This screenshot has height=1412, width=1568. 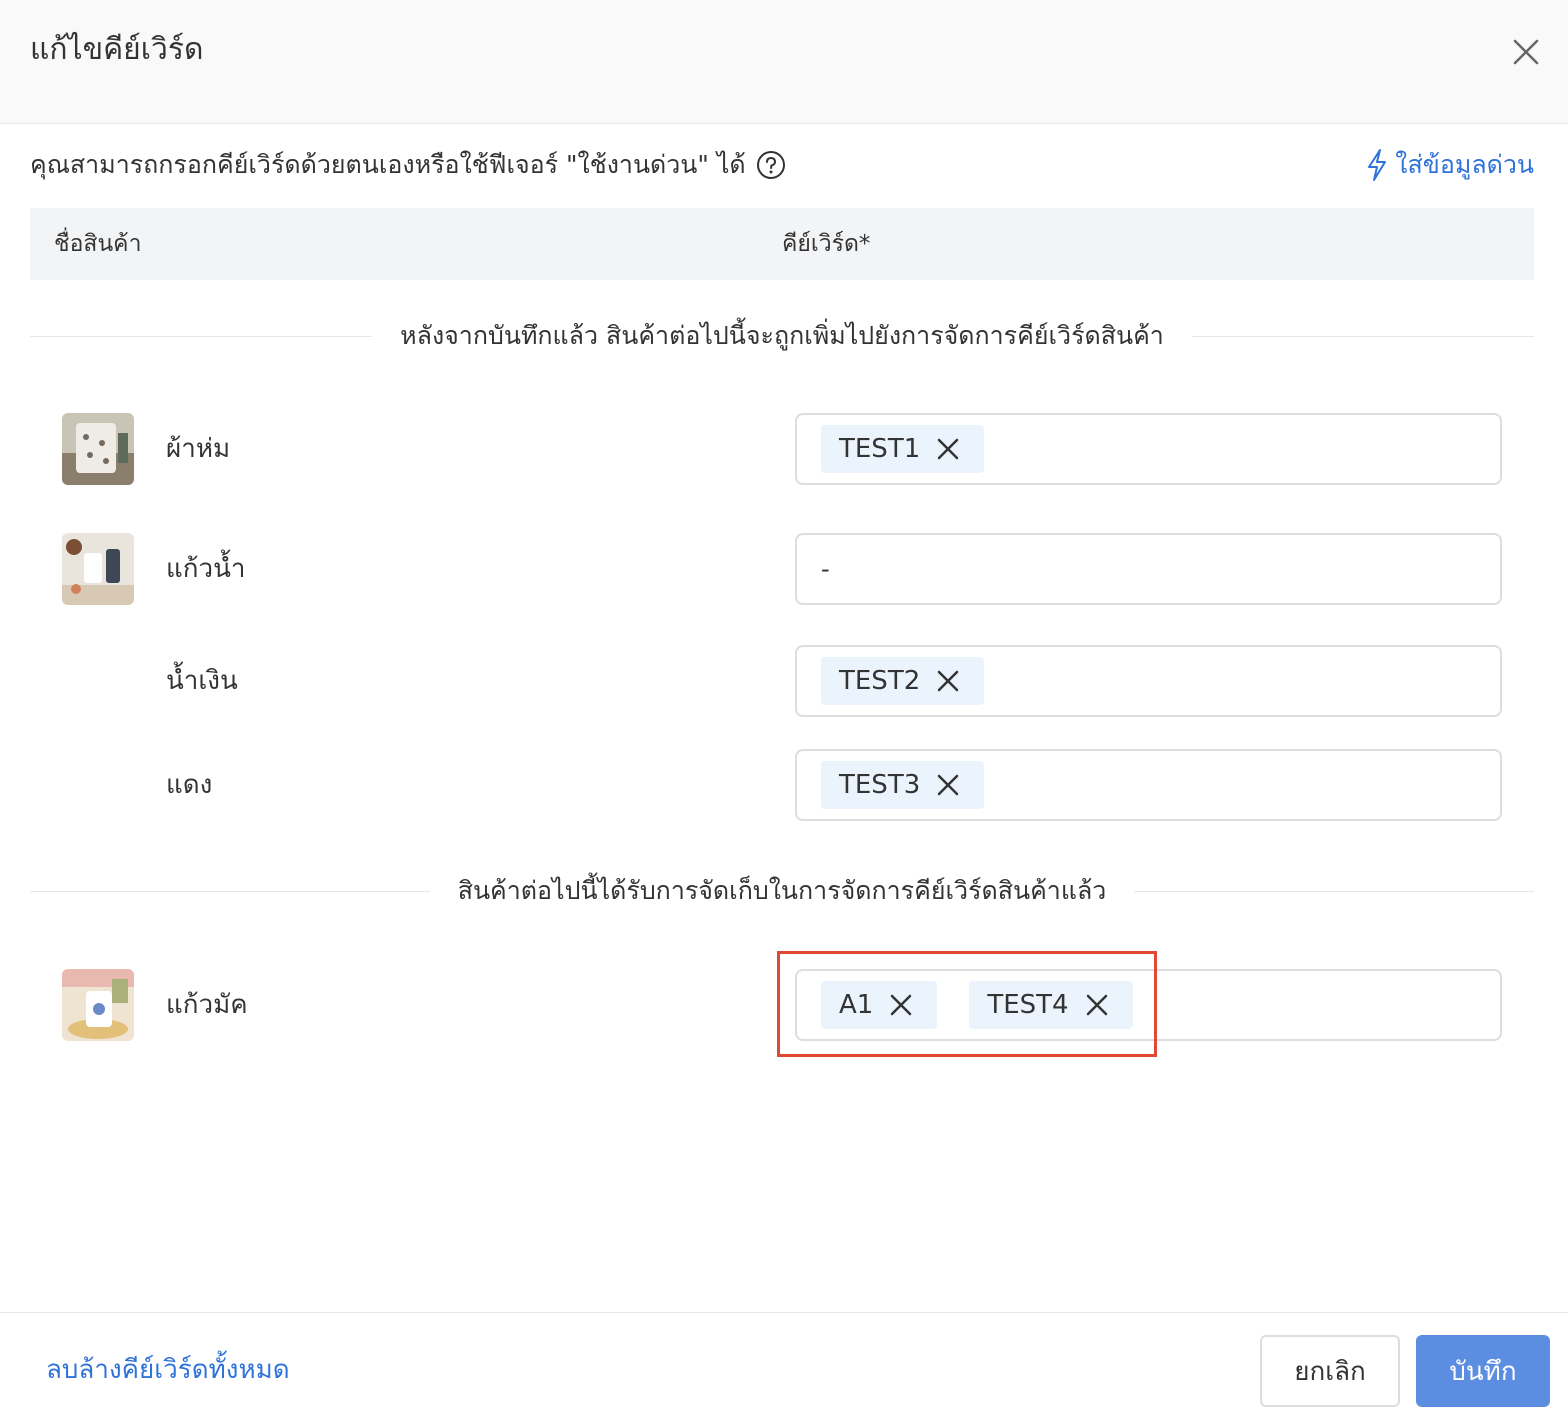 What do you see at coordinates (1148, 569) in the screenshot?
I see `keyword-input: -` at bounding box center [1148, 569].